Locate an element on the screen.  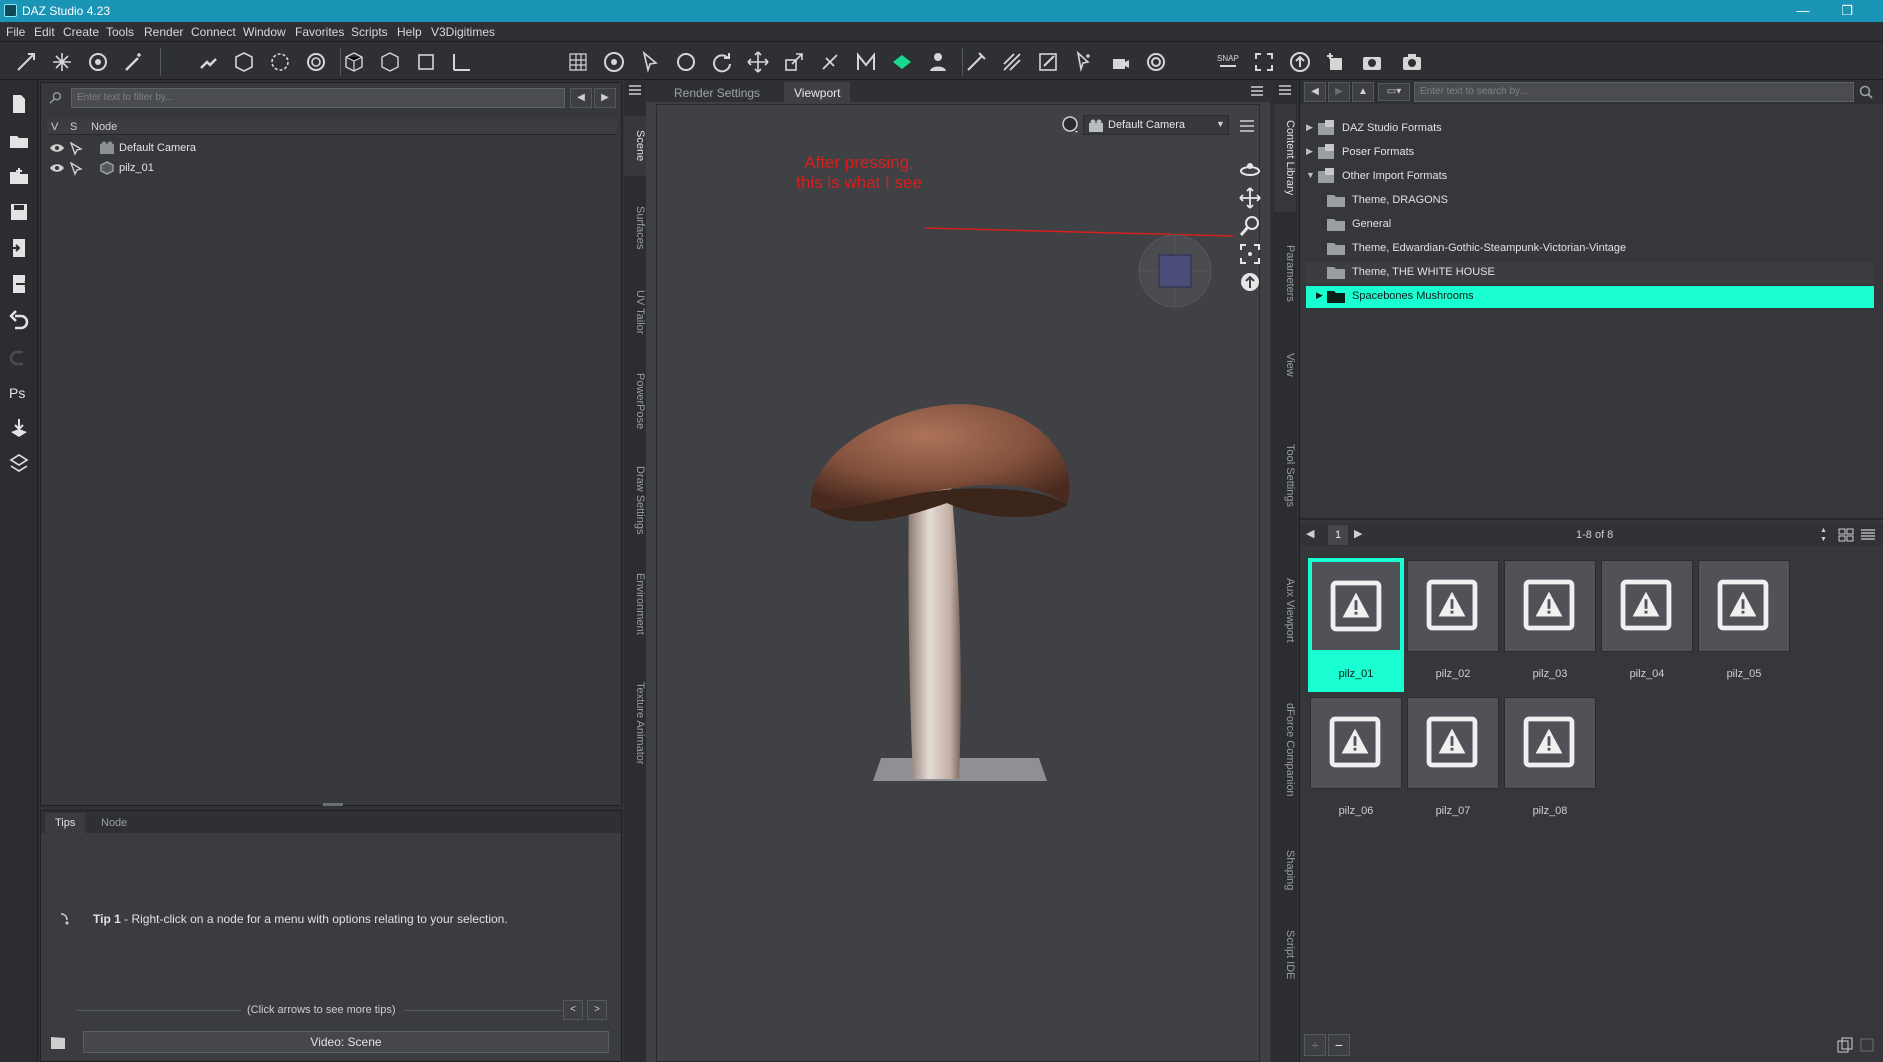
scene-back-button: ◀ is located at coordinates (581, 98).